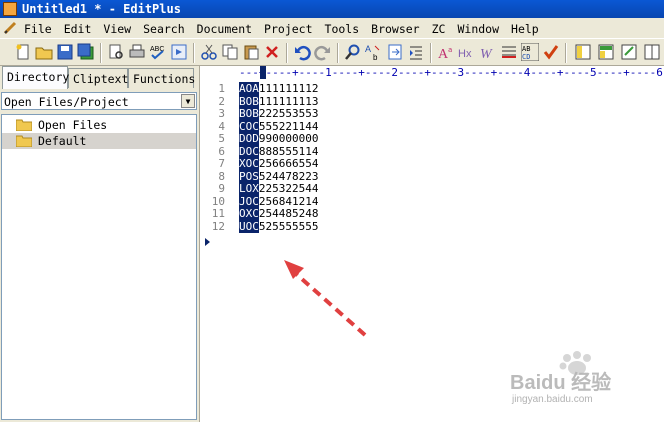 The height and width of the screenshot is (422, 664). What do you see at coordinates (446, 52) in the screenshot?
I see `font-size-icon: Aa` at bounding box center [446, 52].